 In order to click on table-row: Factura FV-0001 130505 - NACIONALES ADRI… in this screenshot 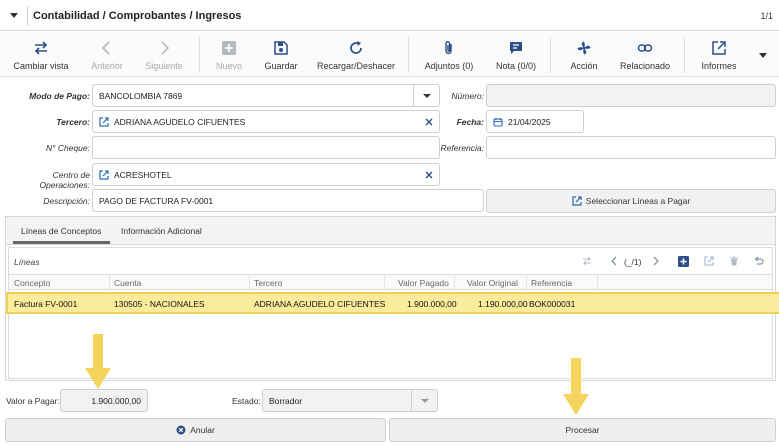, I will do `click(392, 303)`.